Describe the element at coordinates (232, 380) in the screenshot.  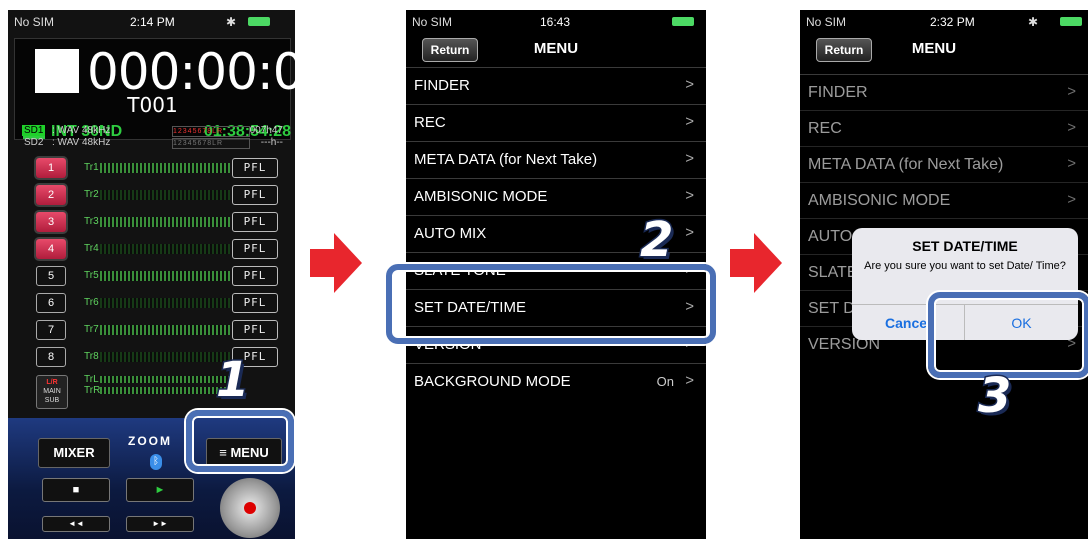
I see `step-1-label: 1` at that location.